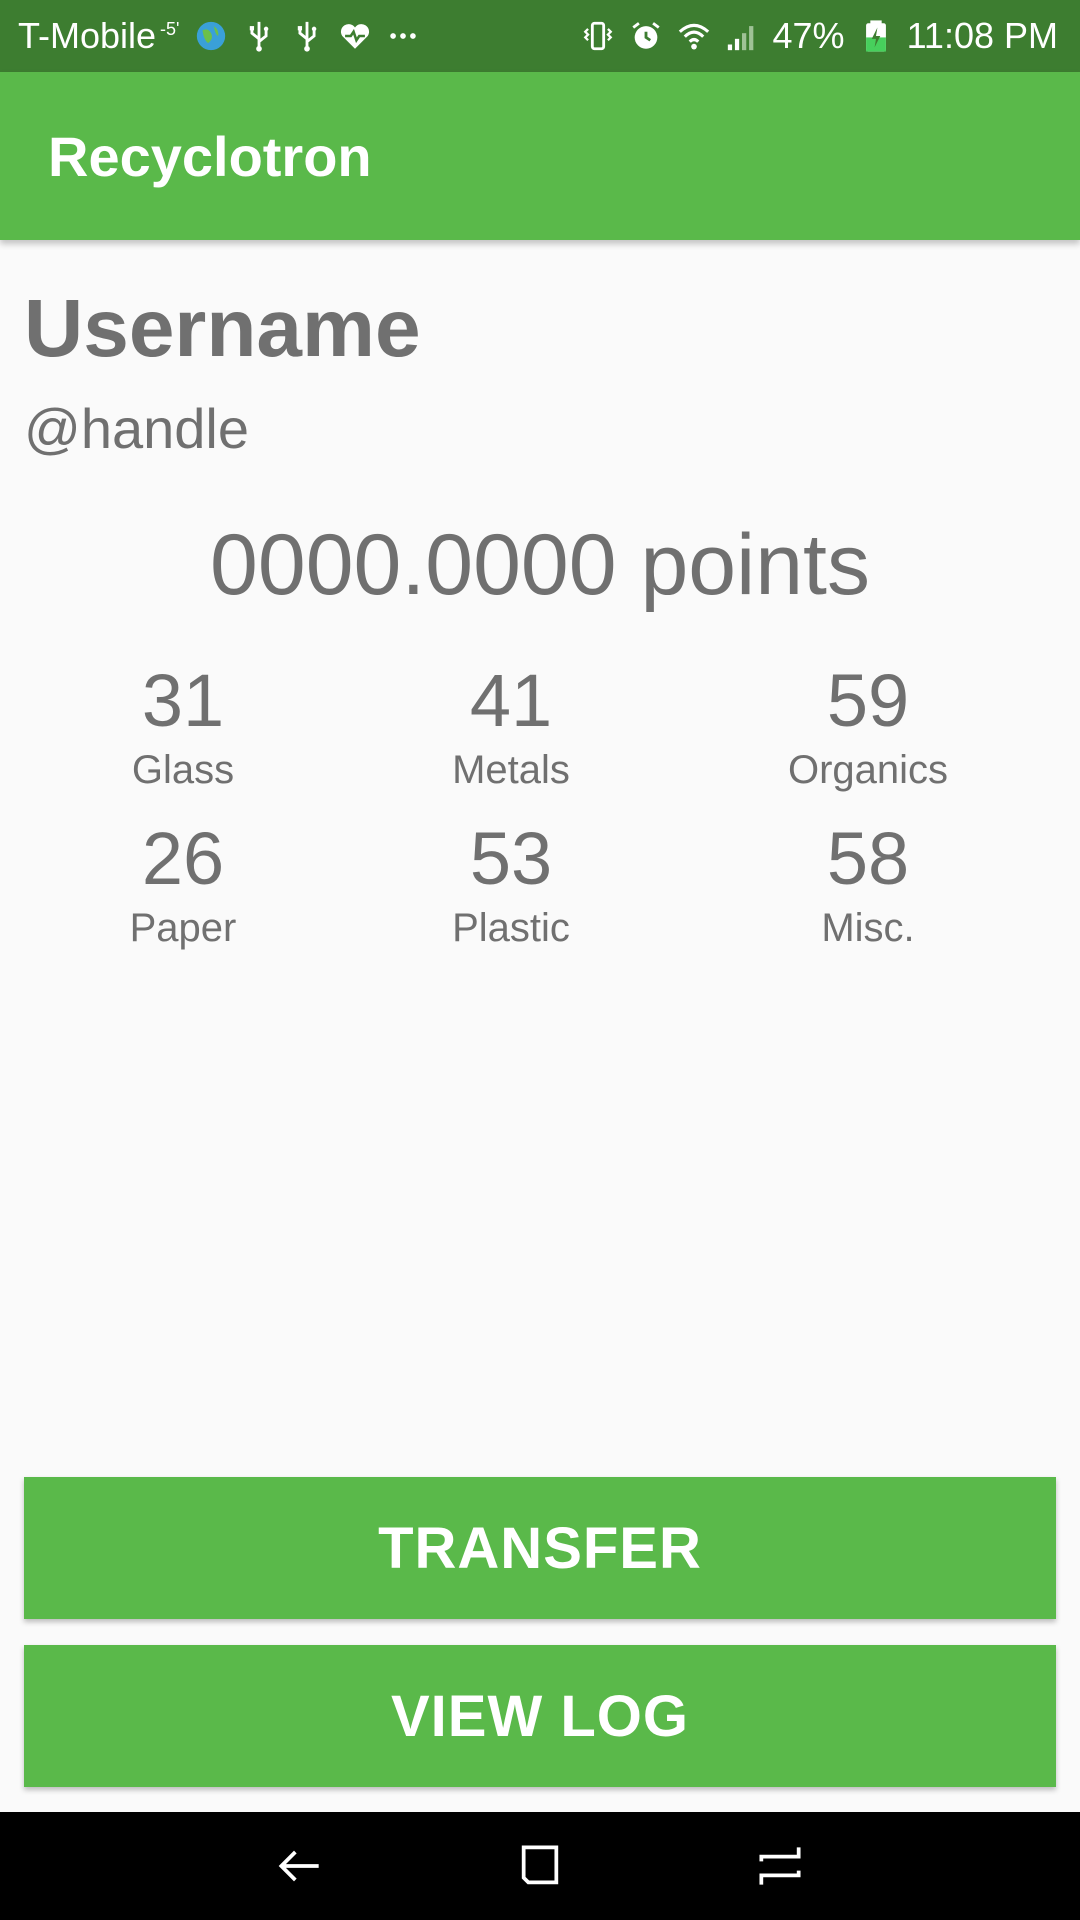 This screenshot has height=1920, width=1080. What do you see at coordinates (868, 770) in the screenshot?
I see `stat-label: Organics` at bounding box center [868, 770].